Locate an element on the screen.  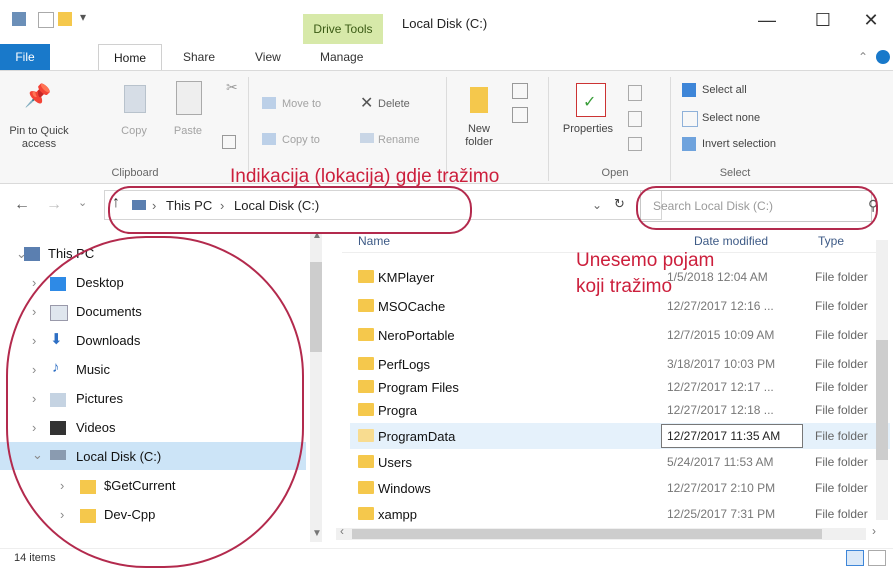
new-folder-qat-icon is located at coordinates (65, 19).